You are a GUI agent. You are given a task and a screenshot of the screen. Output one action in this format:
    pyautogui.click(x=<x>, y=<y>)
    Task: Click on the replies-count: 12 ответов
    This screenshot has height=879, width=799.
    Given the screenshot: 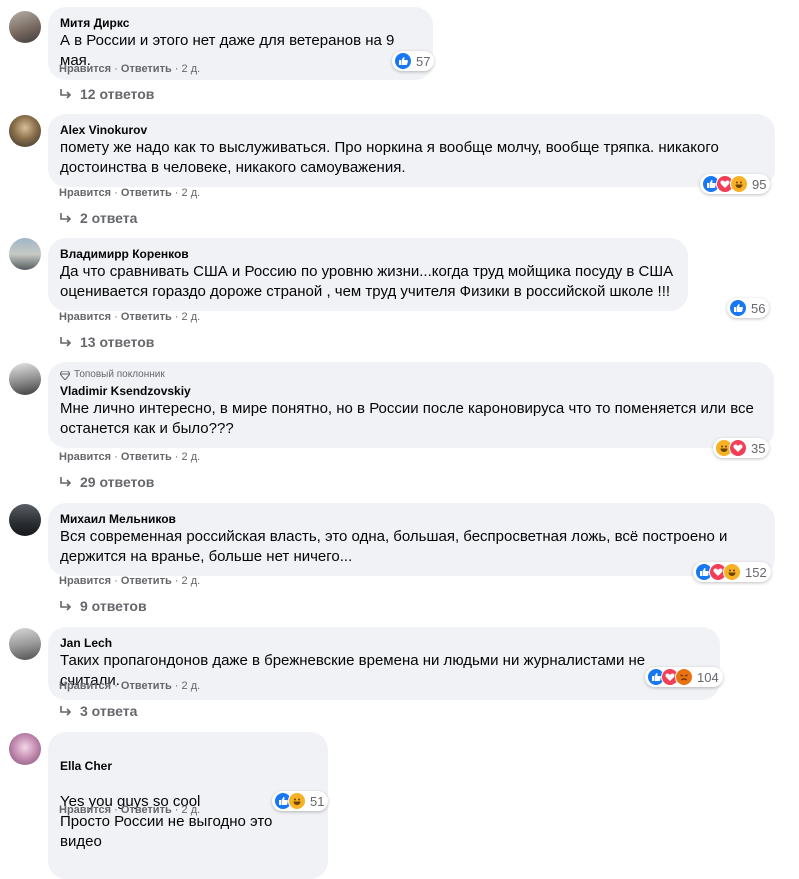 What is the action you would take?
    pyautogui.click(x=117, y=94)
    